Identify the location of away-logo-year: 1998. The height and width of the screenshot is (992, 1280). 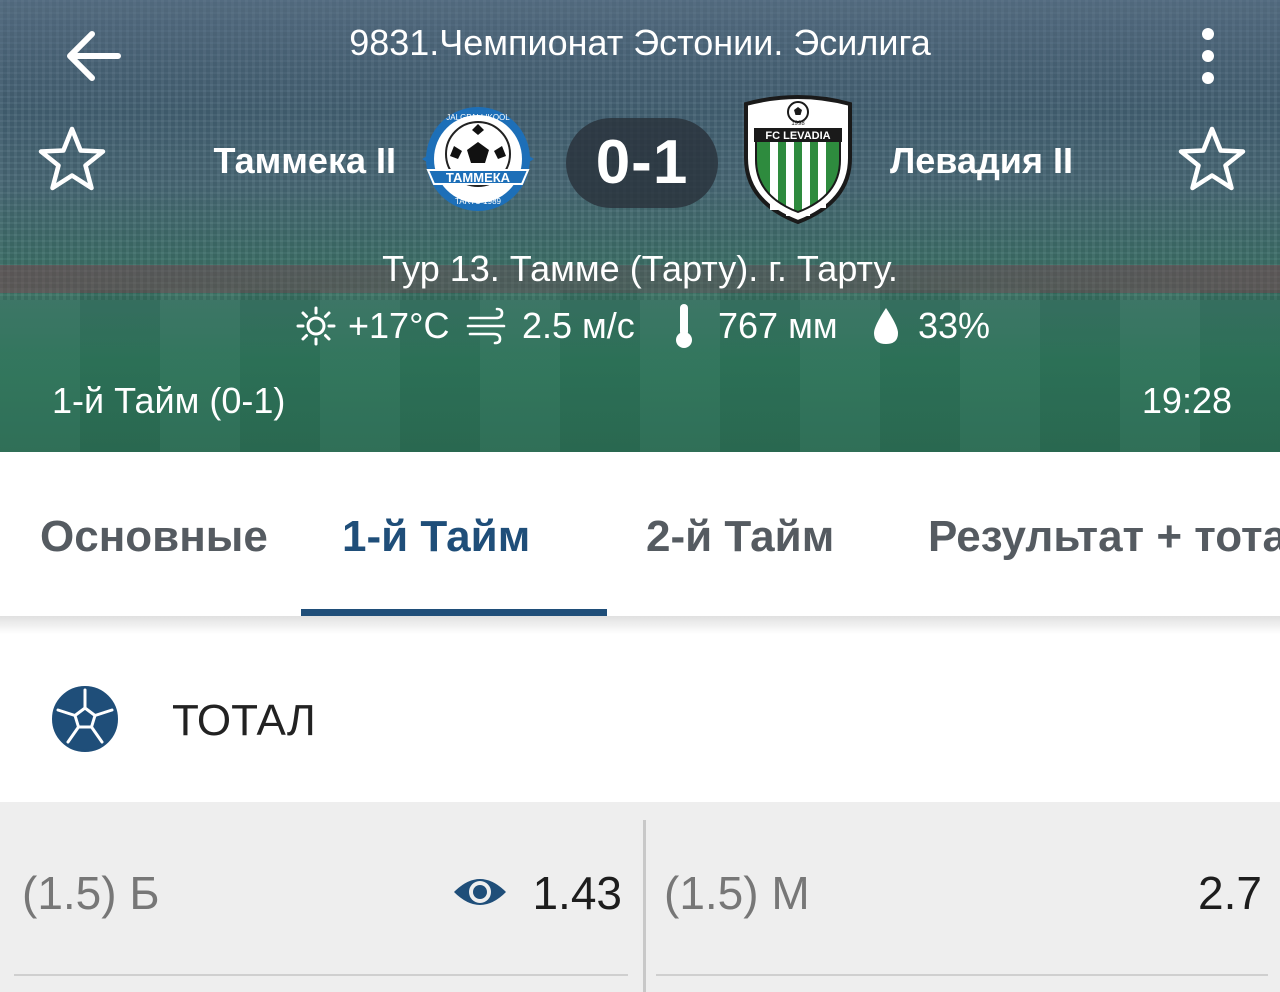
(798, 124).